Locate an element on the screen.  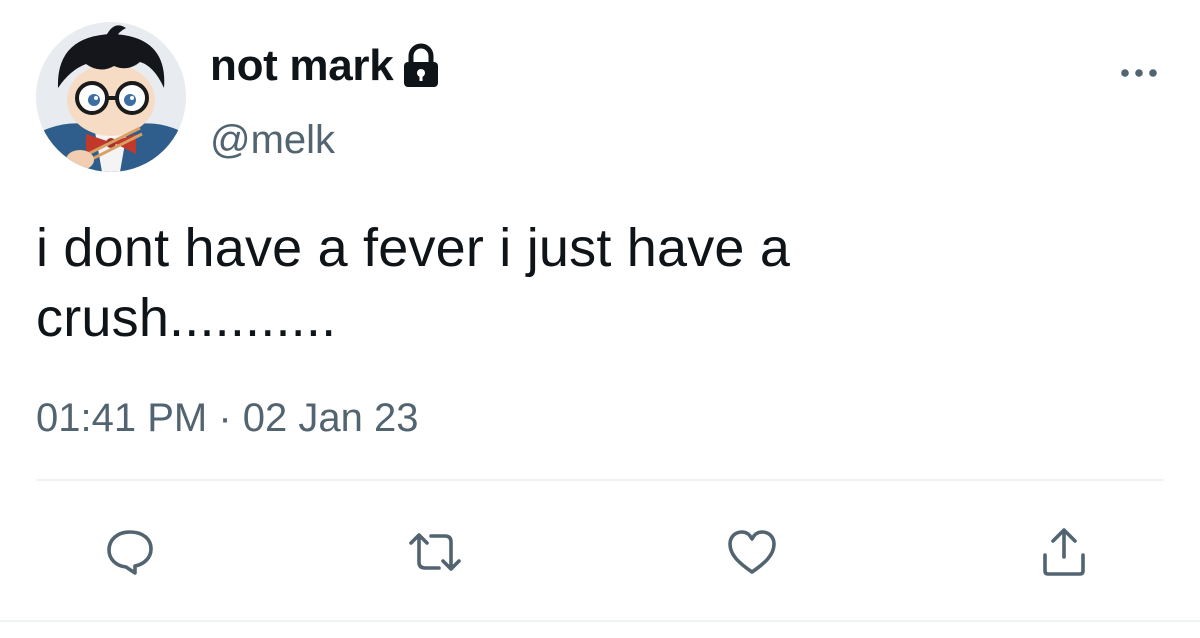
tweet-text-line: i dont have a fever i just have a is located at coordinates (413, 248).